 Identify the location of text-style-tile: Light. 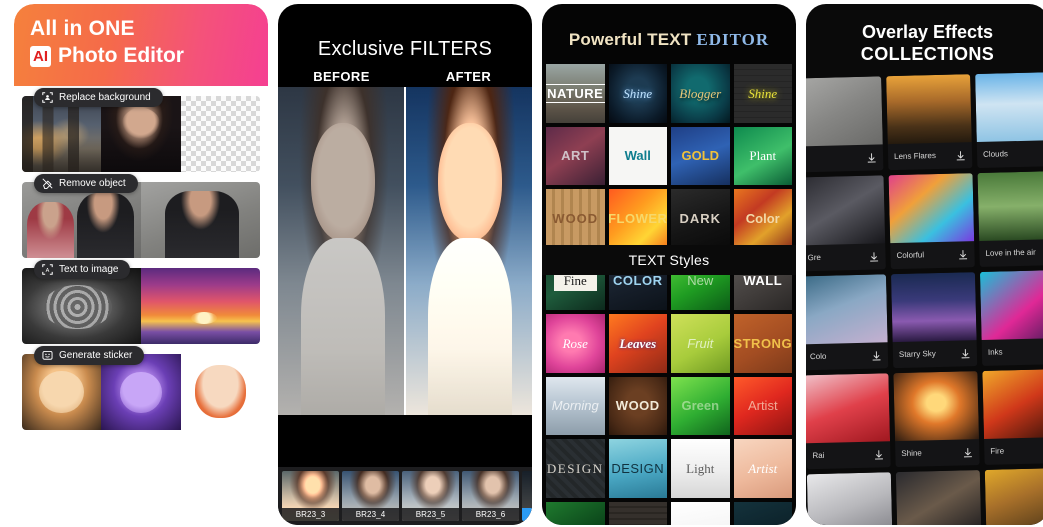
(700, 468).